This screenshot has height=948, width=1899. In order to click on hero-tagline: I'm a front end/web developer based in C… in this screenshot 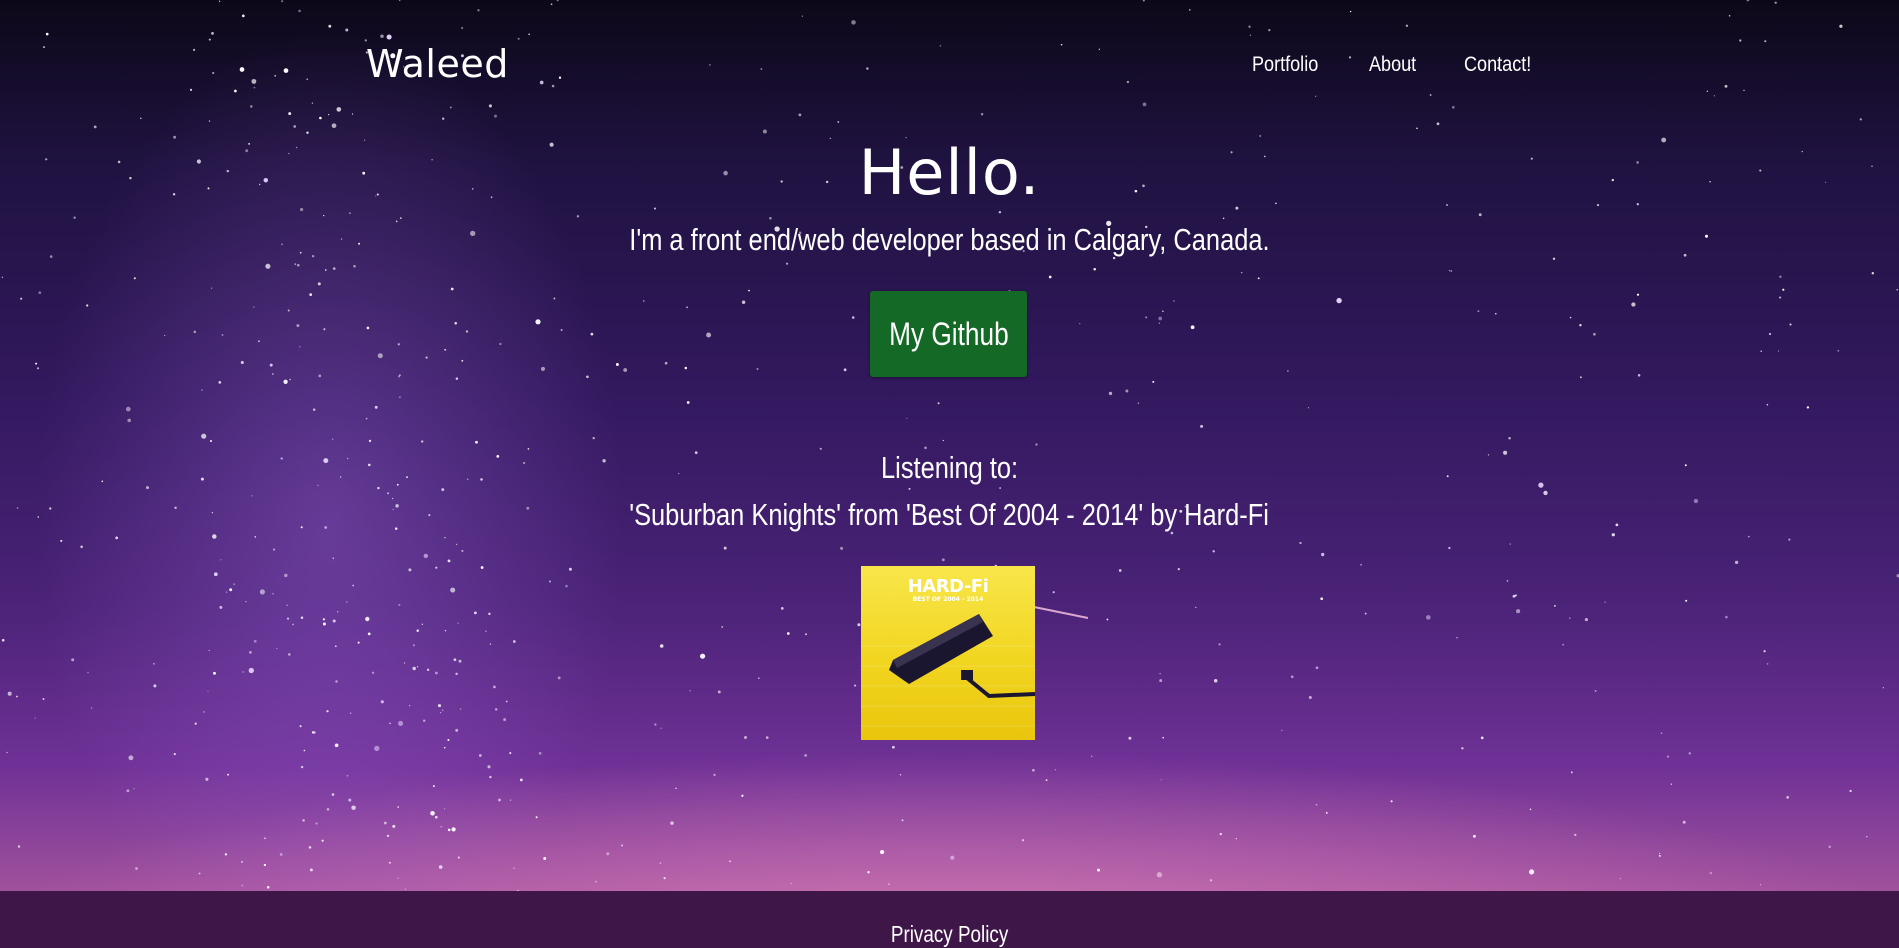, I will do `click(949, 240)`.